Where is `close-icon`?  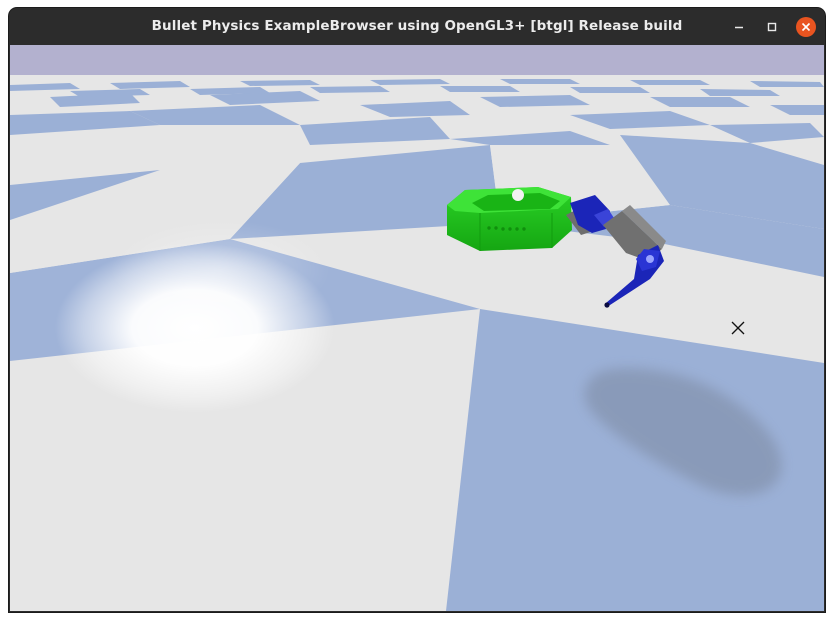
close-icon is located at coordinates (806, 27).